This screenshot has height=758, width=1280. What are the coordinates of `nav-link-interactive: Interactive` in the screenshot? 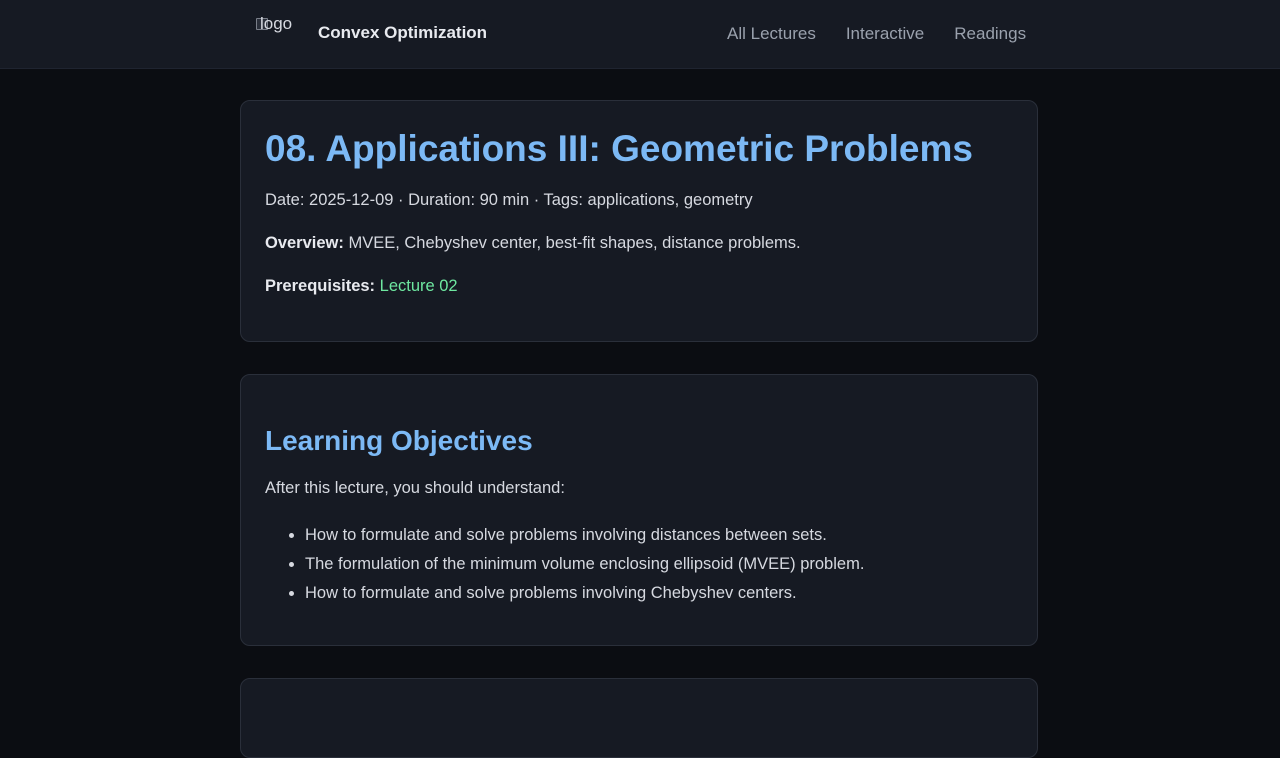 It's located at (885, 34).